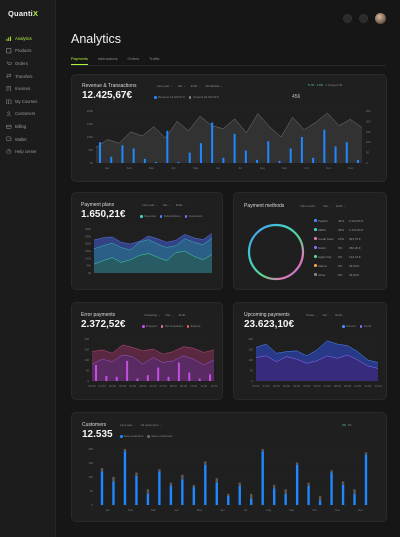 This screenshot has width=400, height=537. Describe the element at coordinates (9, 152) in the screenshot. I see `help-icon` at that location.